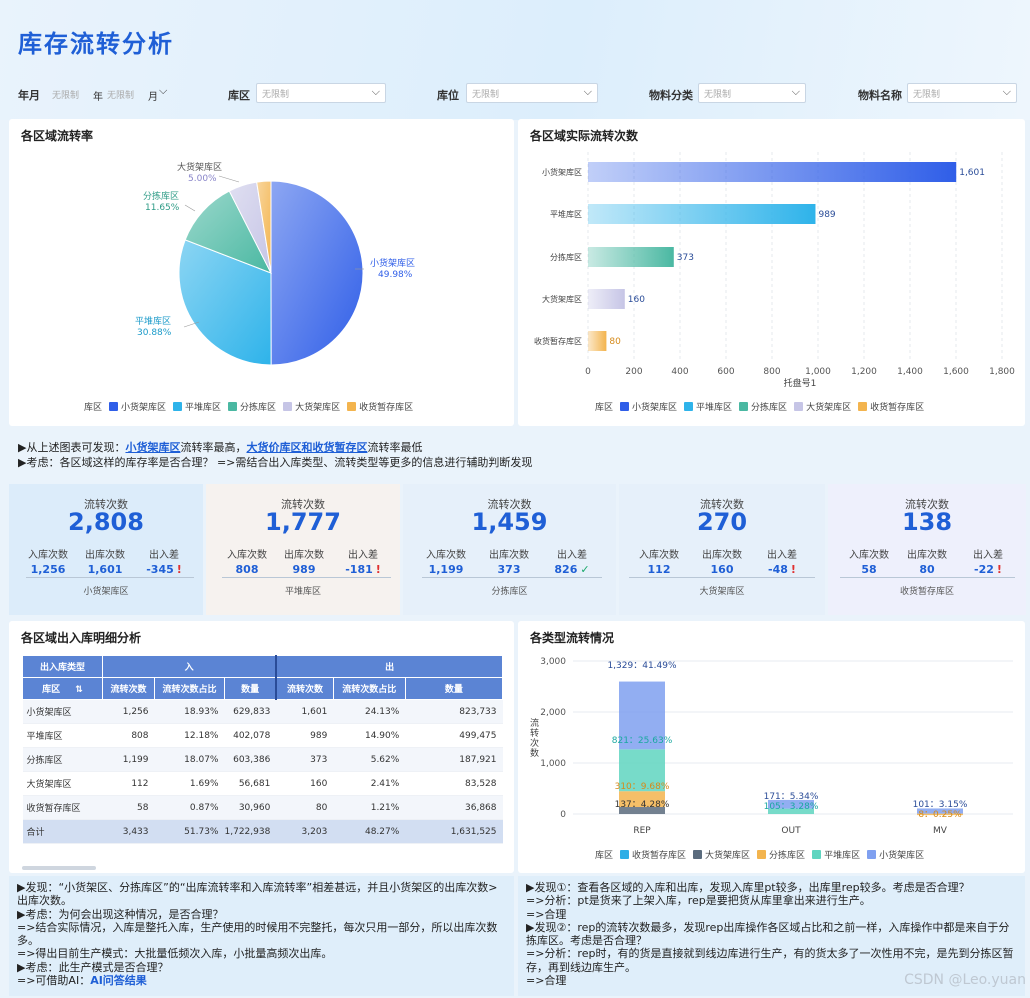 The image size is (1030, 998). I want to click on table-row: 平堆库区 808 12.18% 402,078 989 14.90% 499,475, so click(262, 735).